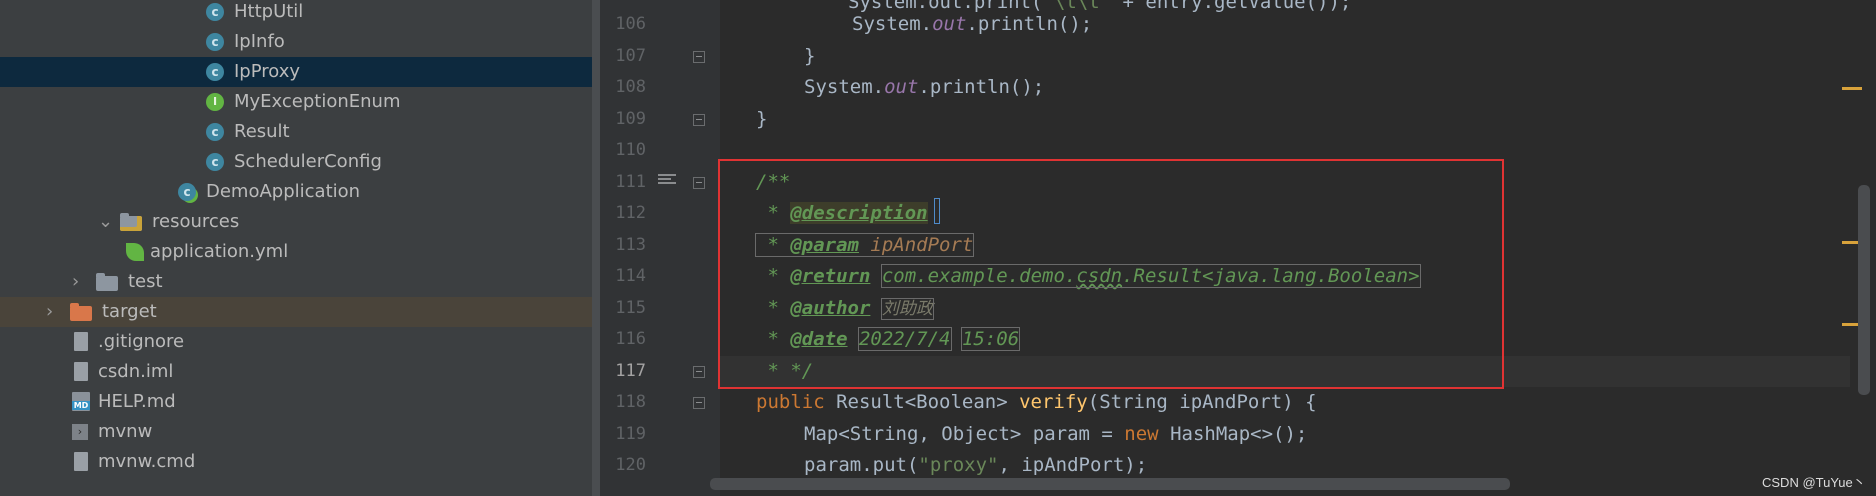  I want to click on excluded-folder-icon, so click(81, 312).